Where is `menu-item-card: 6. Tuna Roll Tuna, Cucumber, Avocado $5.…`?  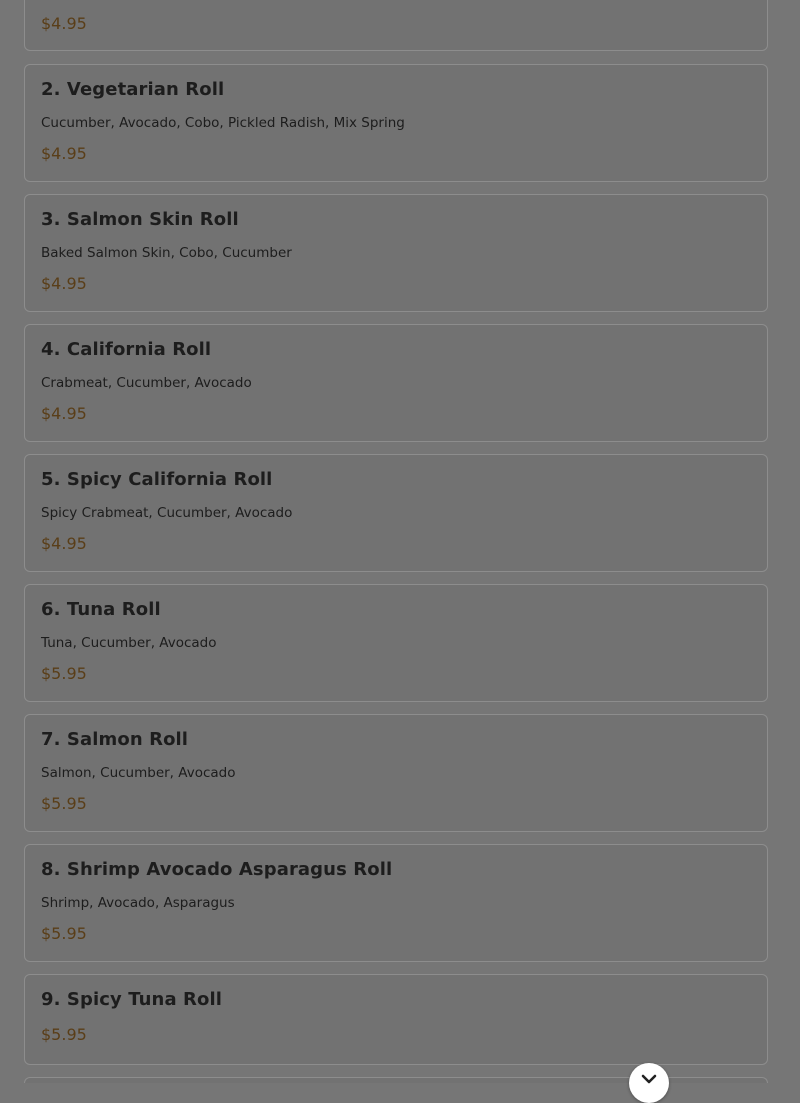 menu-item-card: 6. Tuna Roll Tuna, Cucumber, Avocado $5.… is located at coordinates (396, 643).